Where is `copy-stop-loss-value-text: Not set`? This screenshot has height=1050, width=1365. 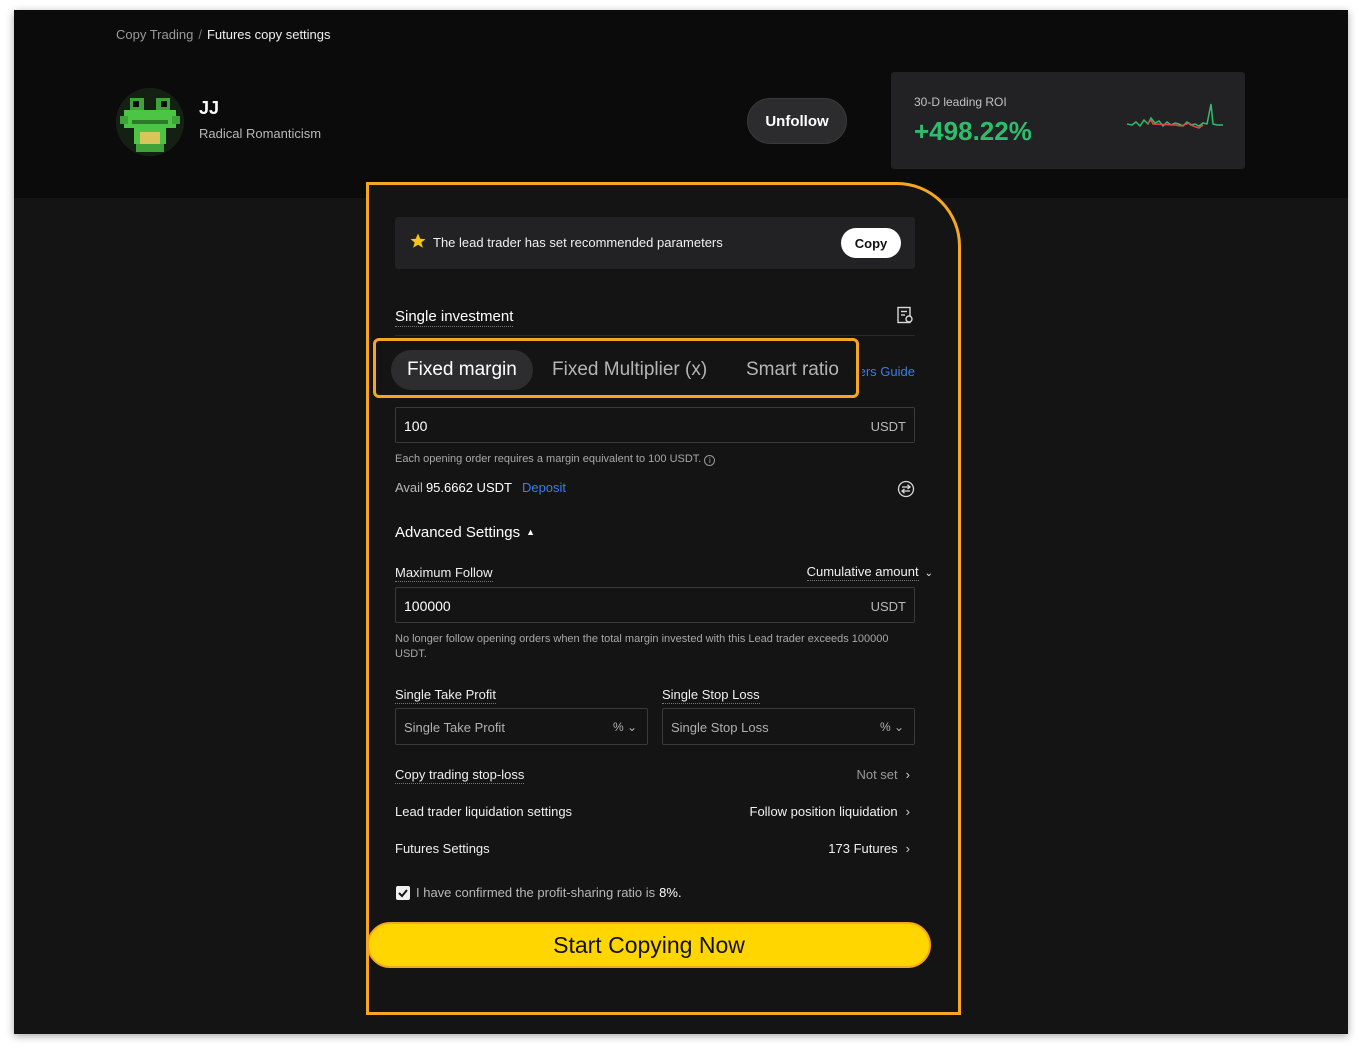
copy-stop-loss-value-text: Not set is located at coordinates (877, 774).